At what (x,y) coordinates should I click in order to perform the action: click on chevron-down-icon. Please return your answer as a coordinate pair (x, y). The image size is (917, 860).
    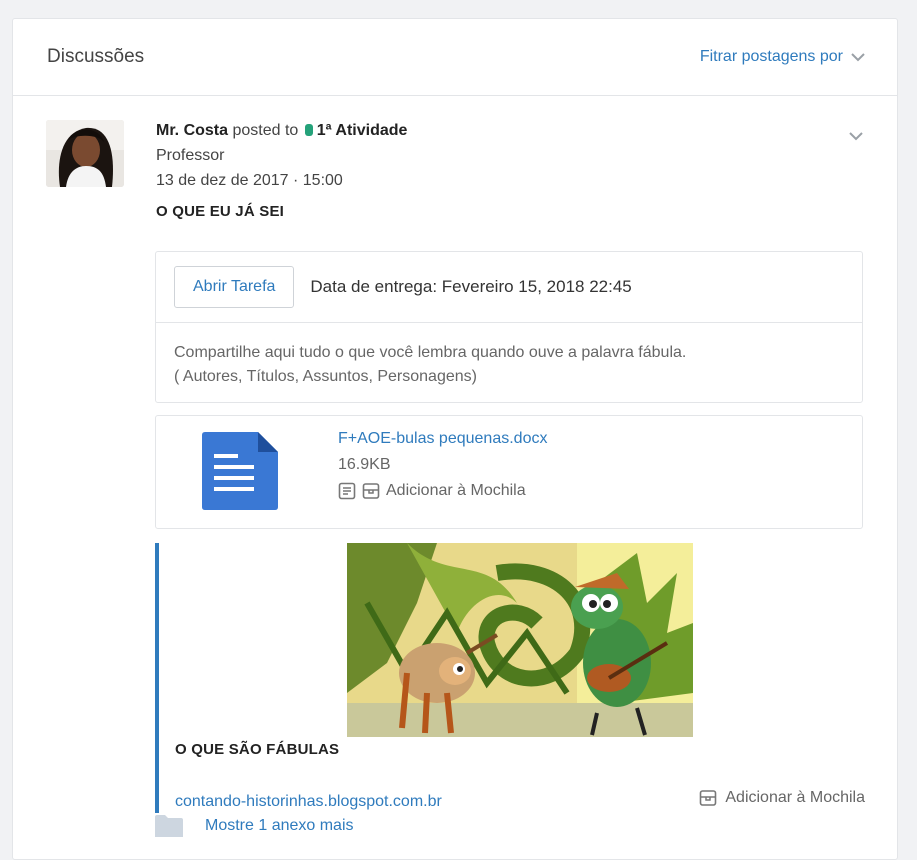
    Looking at the image, I should click on (858, 56).